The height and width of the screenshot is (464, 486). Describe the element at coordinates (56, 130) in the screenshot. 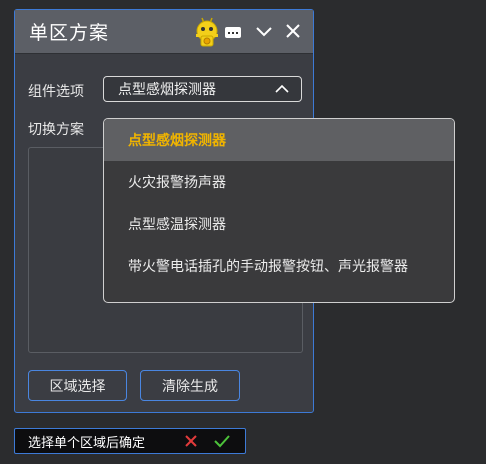

I see `switch-scheme-label: 切换方案` at that location.